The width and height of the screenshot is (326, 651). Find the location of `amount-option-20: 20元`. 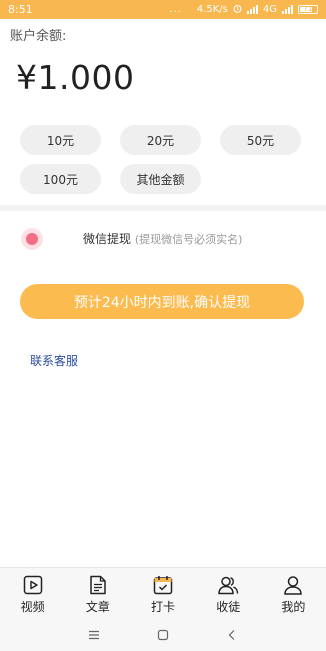

amount-option-20: 20元 is located at coordinates (160, 140).